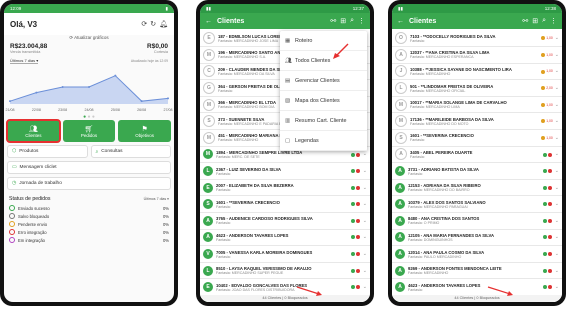 The image size is (566, 310). I want to click on update-charts-button: ⟳ Atualizar gráficos, so click(89, 39).